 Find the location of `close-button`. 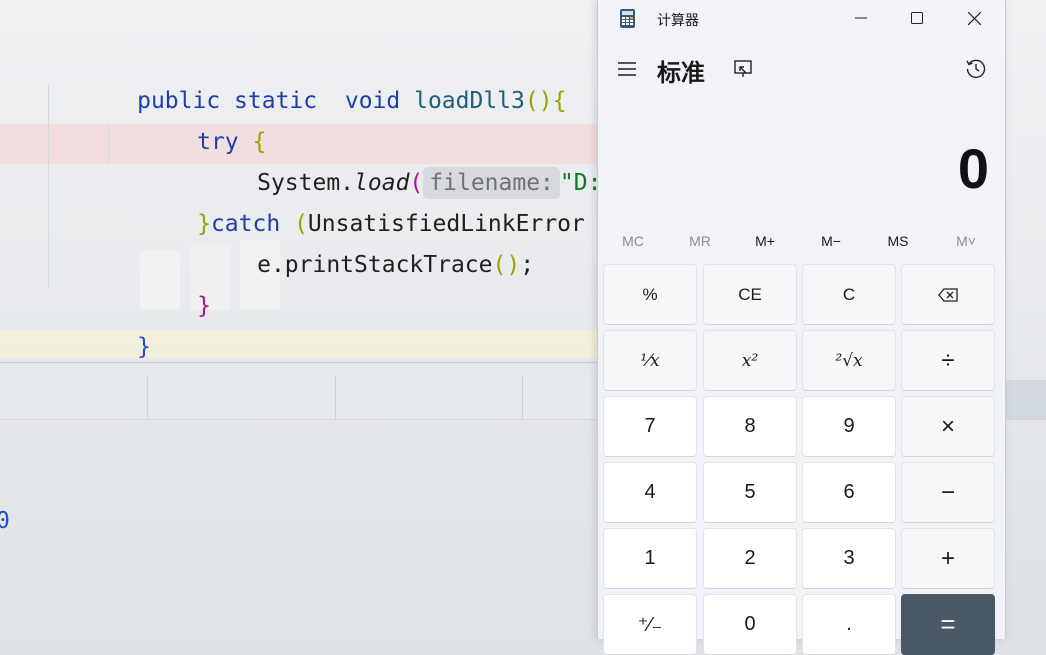

close-button is located at coordinates (974, 18).